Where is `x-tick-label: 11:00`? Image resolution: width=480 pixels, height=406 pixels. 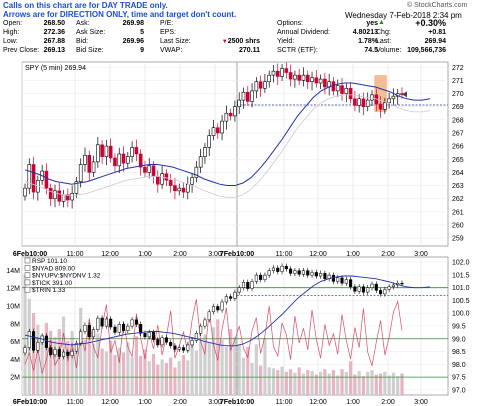
x-tick-label: 11:00 is located at coordinates (75, 254).